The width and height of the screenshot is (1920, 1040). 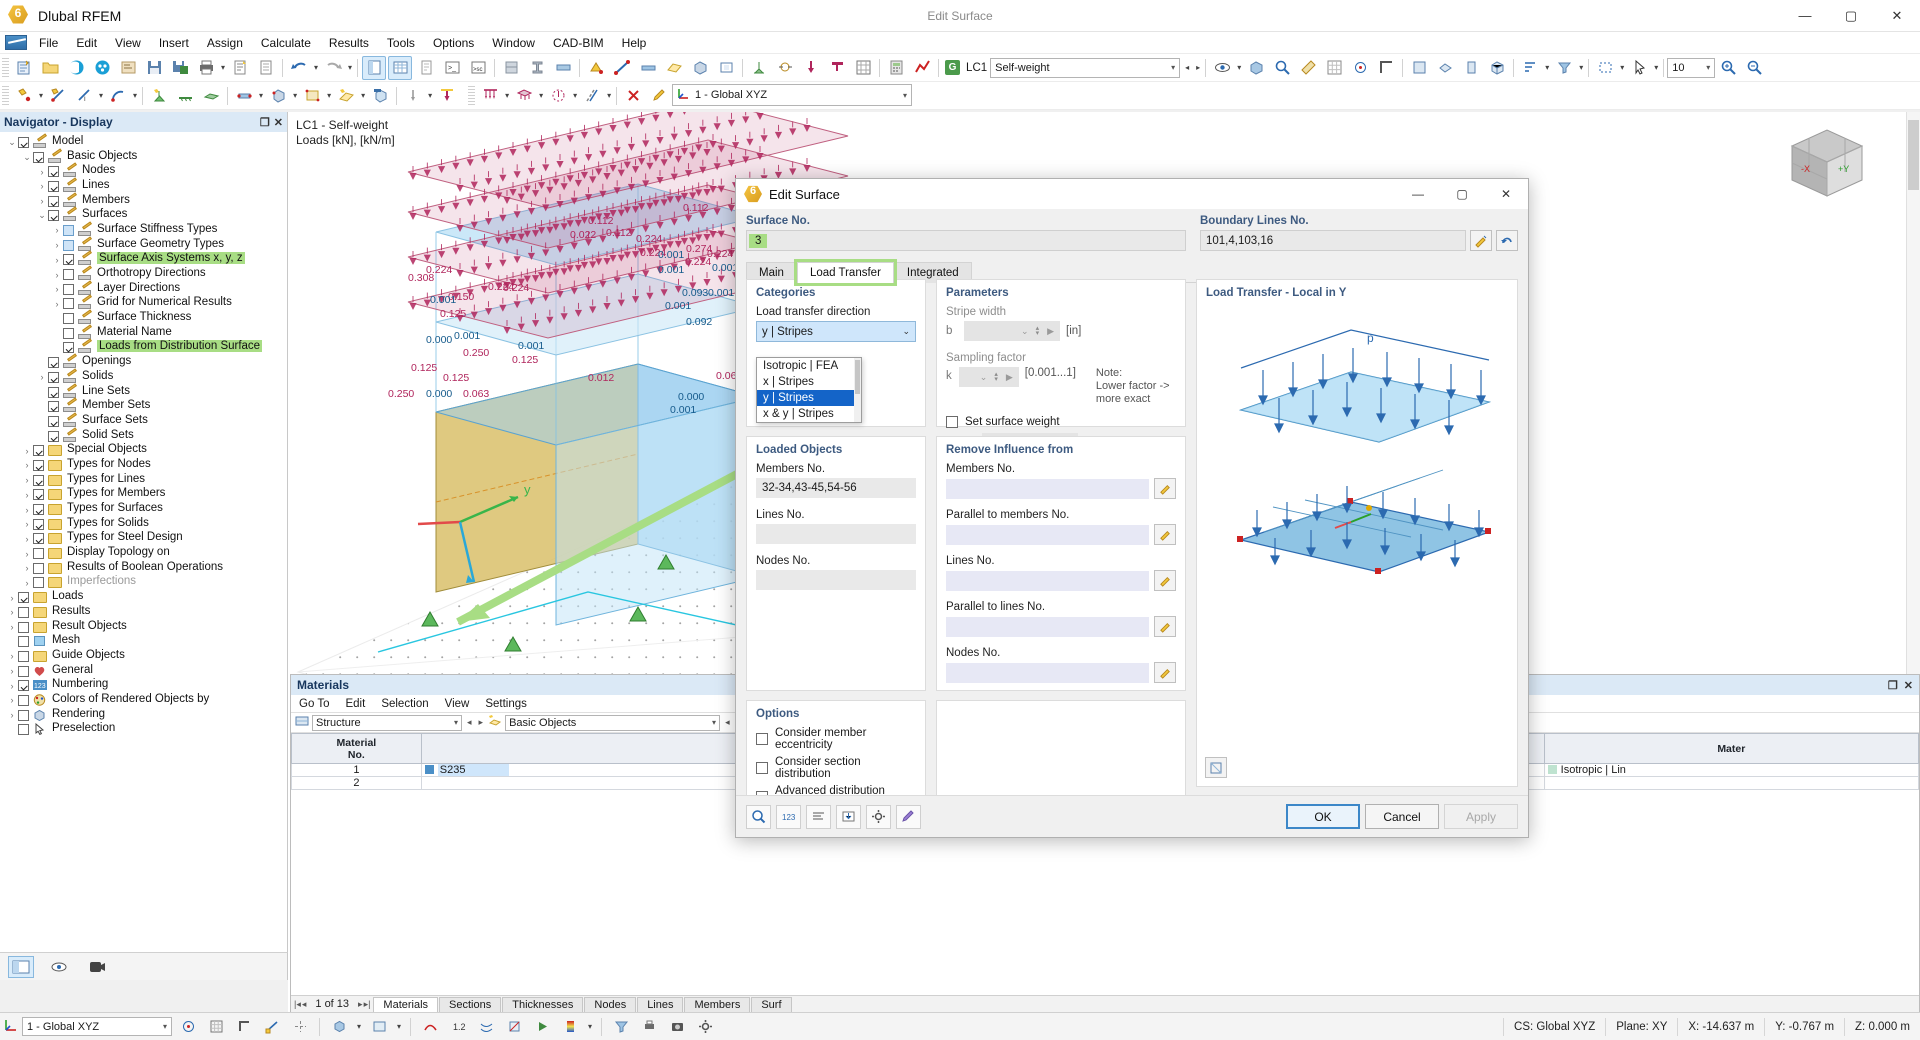 I want to click on printout-report-icon, so click(x=240, y=68).